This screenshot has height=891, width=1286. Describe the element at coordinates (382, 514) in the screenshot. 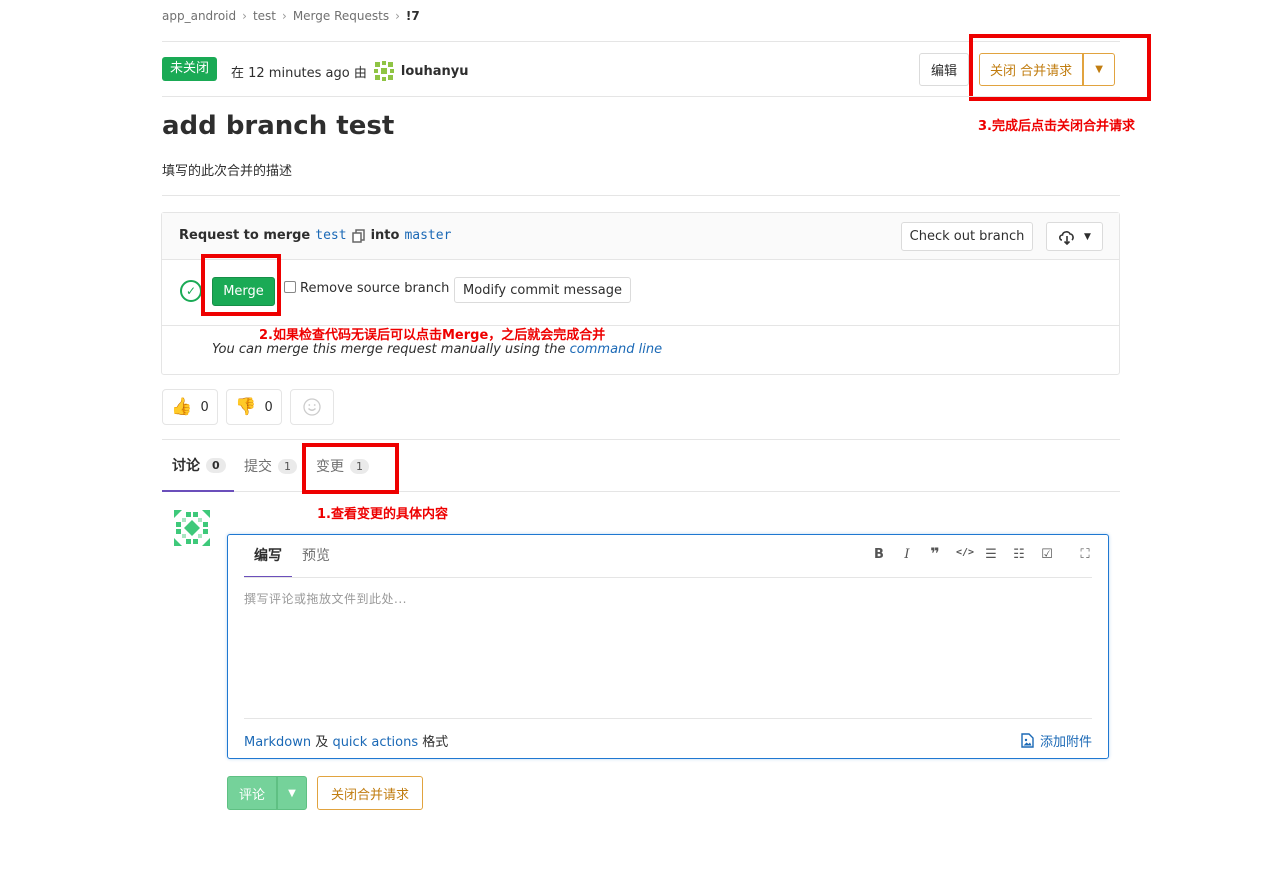

I see `annotation-step1: 1.查看变更的具体内容` at that location.